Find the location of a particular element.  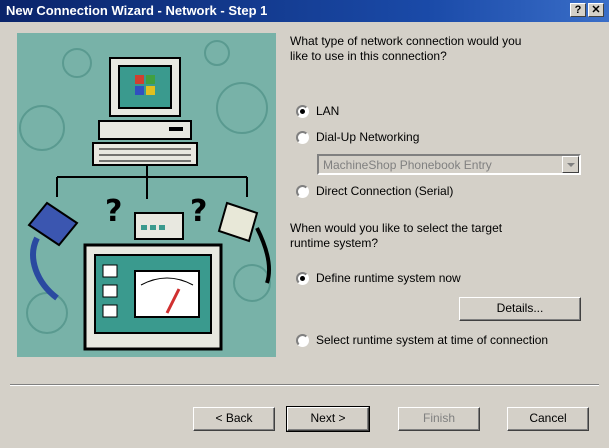

radio-label: LAN is located at coordinates (328, 111).